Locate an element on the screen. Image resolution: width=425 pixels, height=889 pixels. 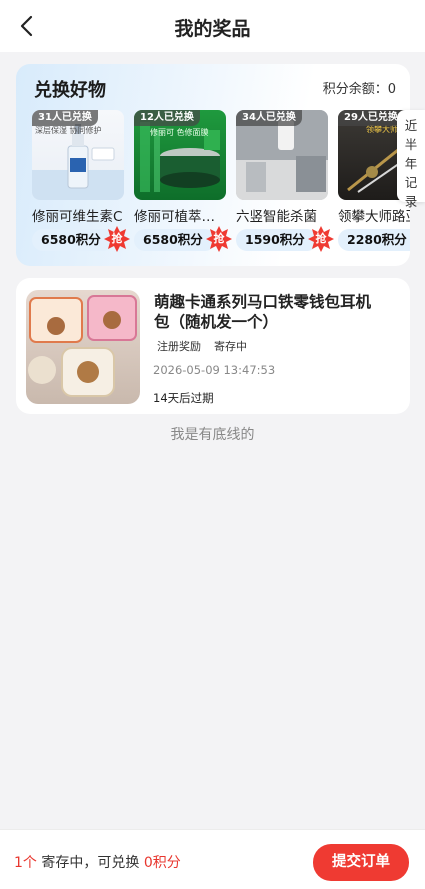
redeemable-points: 0积分 is located at coordinates (162, 863).